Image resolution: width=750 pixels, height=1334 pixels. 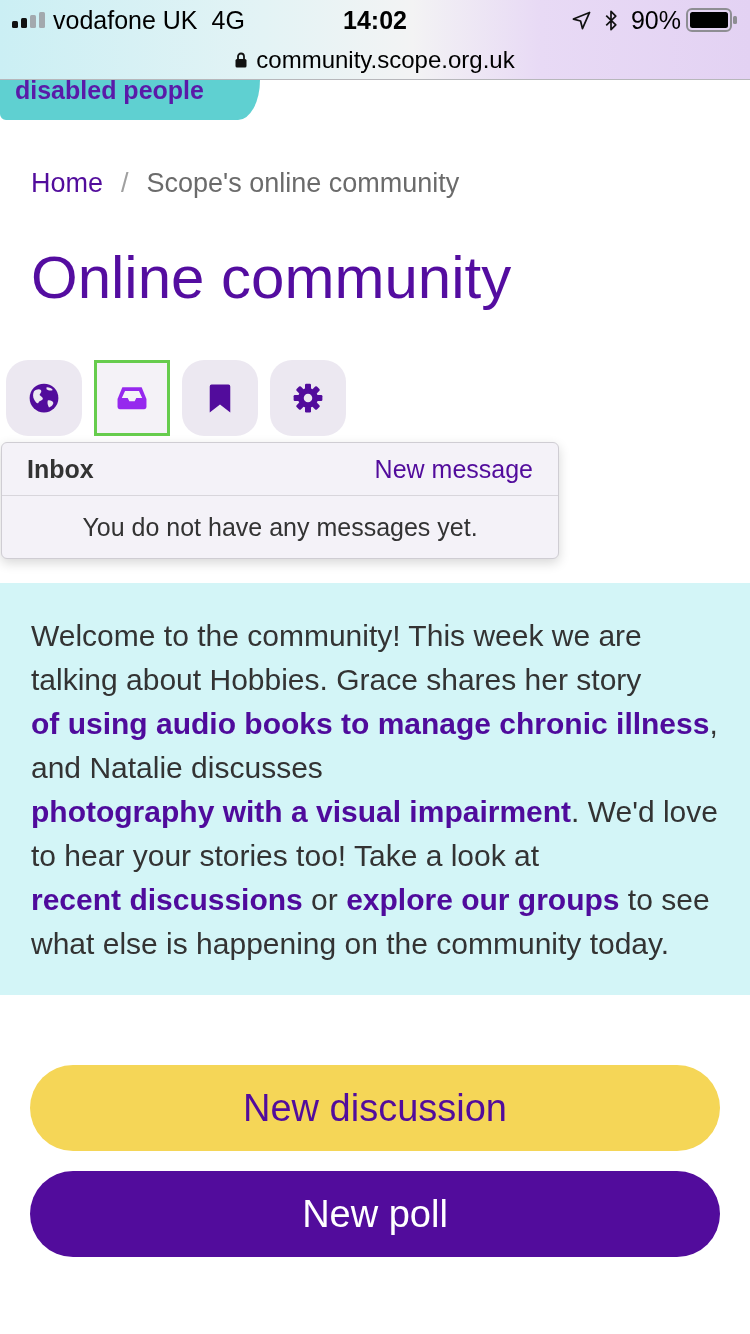 What do you see at coordinates (29, 20) in the screenshot?
I see `signal-icon` at bounding box center [29, 20].